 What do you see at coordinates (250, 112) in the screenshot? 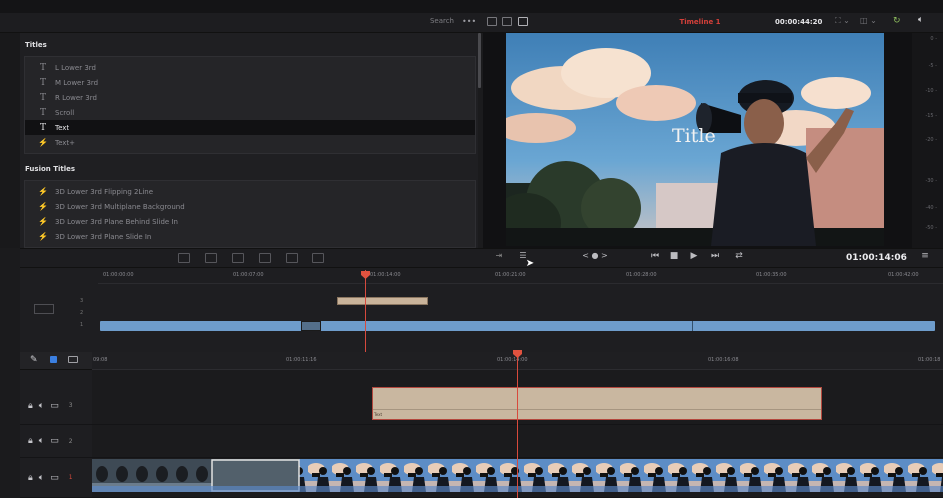
I see `title-item-scroll: T Scroll` at bounding box center [250, 112].